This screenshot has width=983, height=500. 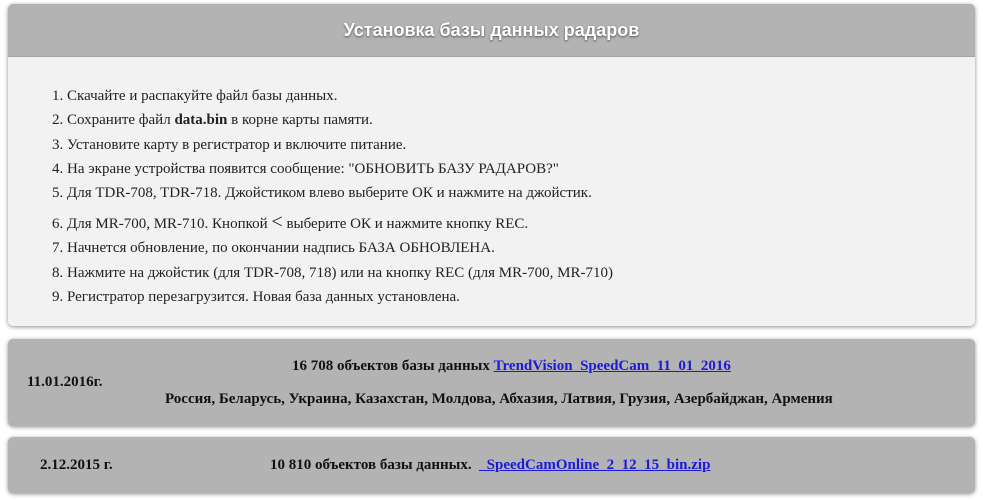 I want to click on left-arrow-icon: <, so click(x=277, y=222).